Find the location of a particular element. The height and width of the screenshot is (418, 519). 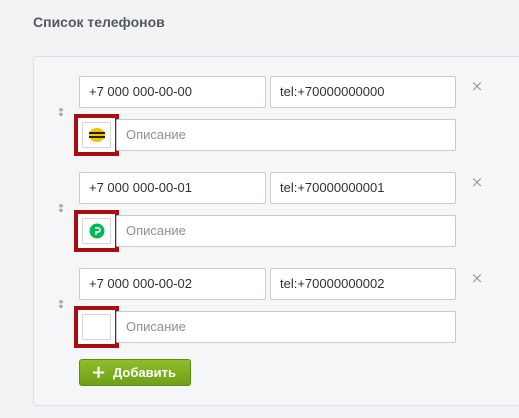

beeline-logo-icon is located at coordinates (97, 135).